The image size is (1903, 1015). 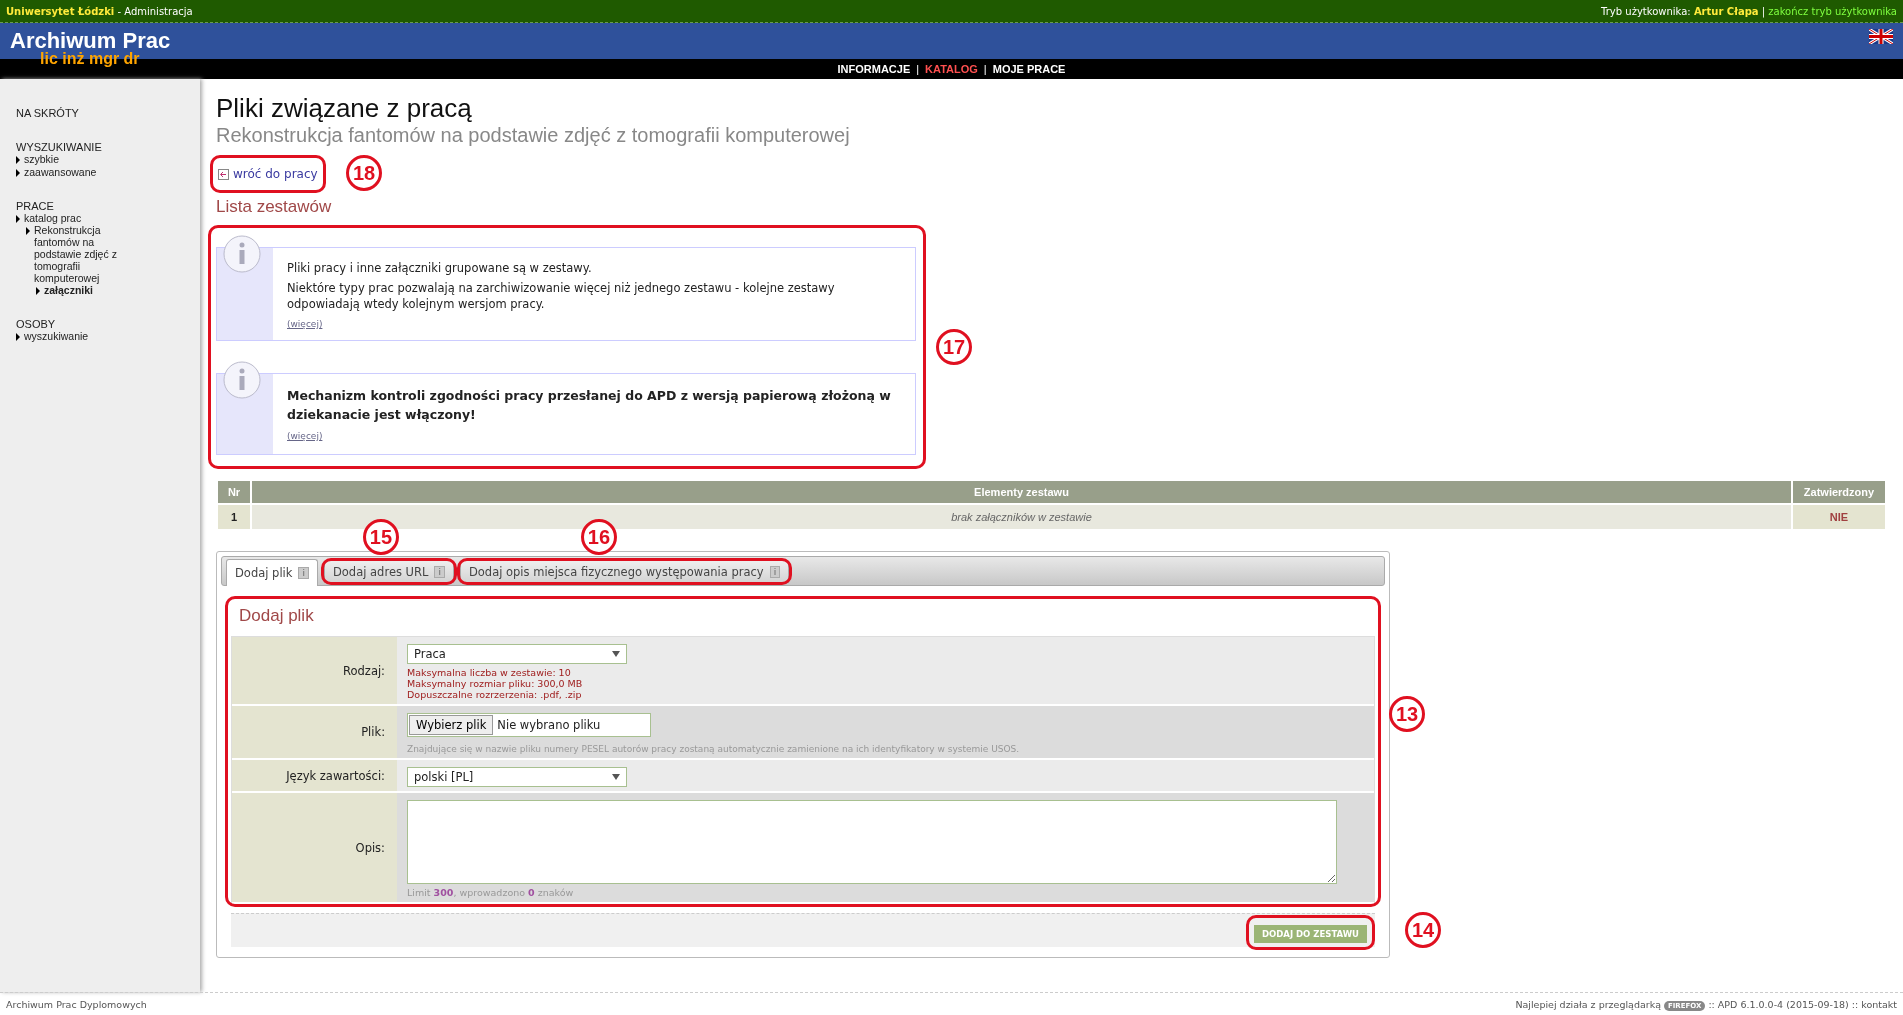 What do you see at coordinates (1839, 517) in the screenshot?
I see `table-cell: NIE` at bounding box center [1839, 517].